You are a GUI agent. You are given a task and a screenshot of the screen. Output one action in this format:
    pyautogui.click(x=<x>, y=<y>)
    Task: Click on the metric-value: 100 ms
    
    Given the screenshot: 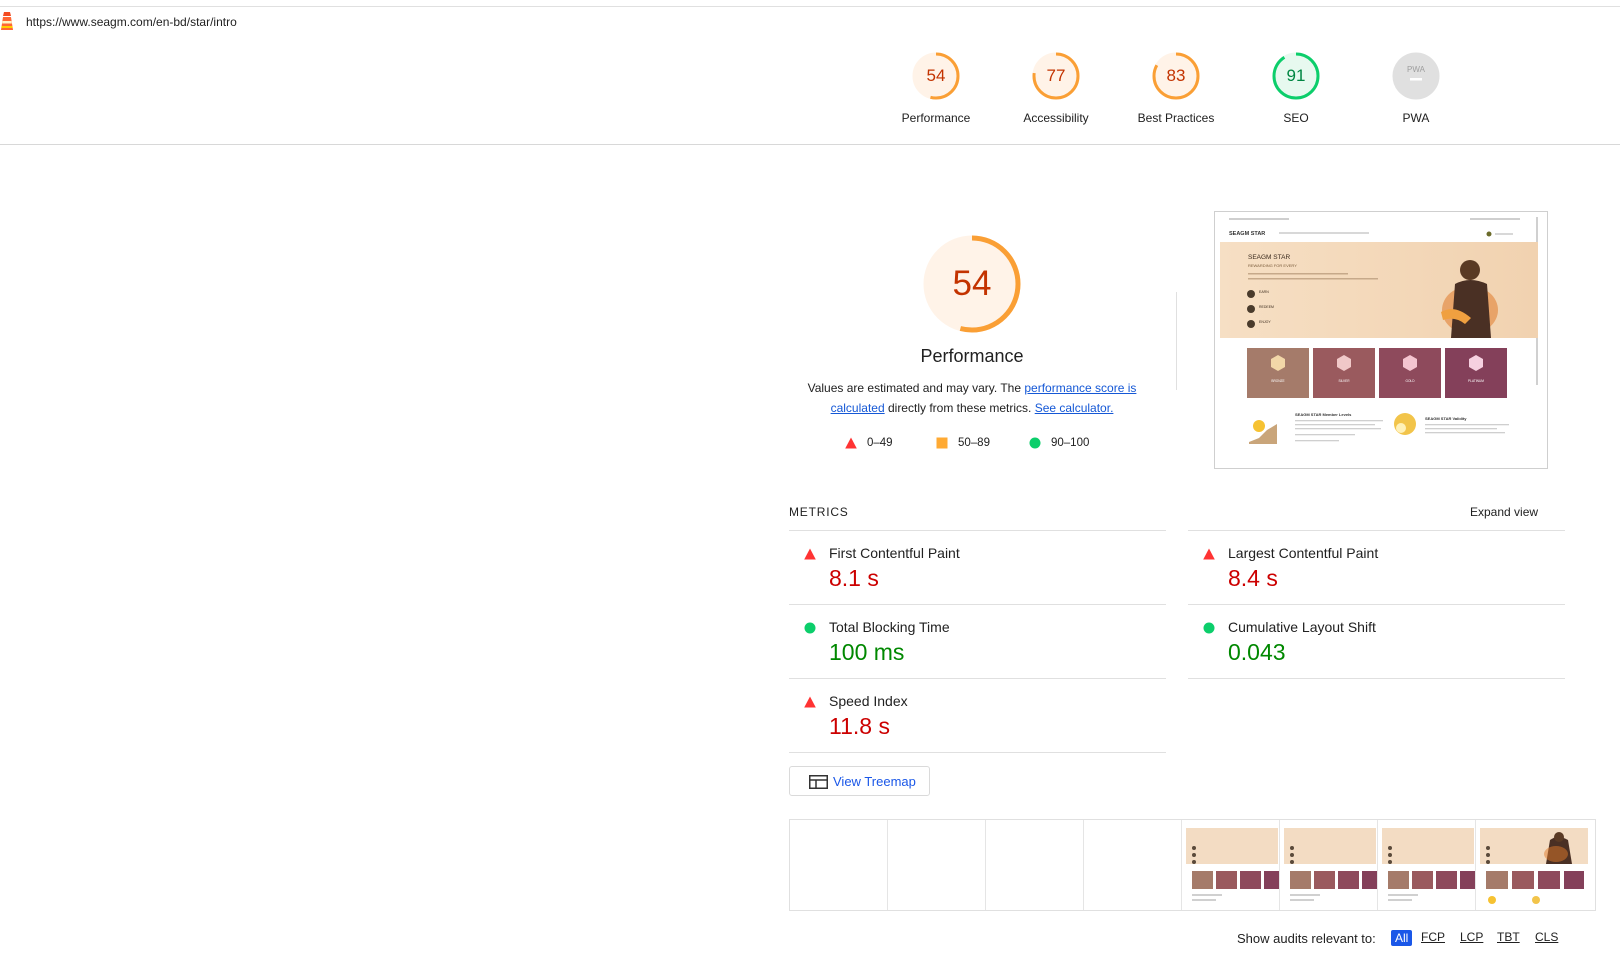 What is the action you would take?
    pyautogui.click(x=867, y=652)
    